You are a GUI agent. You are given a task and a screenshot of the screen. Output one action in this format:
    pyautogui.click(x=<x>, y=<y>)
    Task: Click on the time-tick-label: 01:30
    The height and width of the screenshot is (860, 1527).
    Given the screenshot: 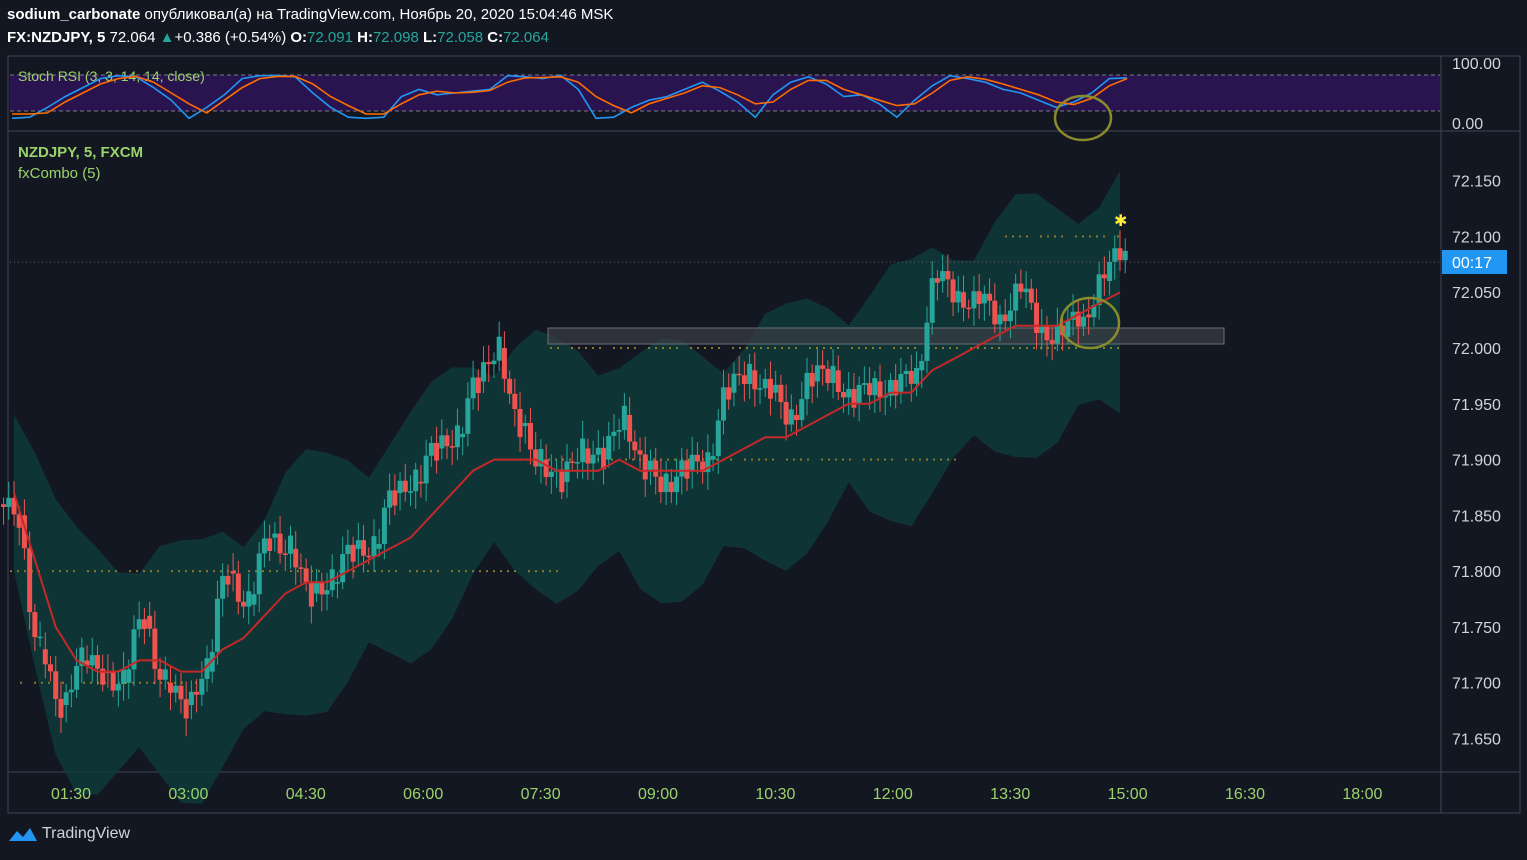 What is the action you would take?
    pyautogui.click(x=71, y=794)
    